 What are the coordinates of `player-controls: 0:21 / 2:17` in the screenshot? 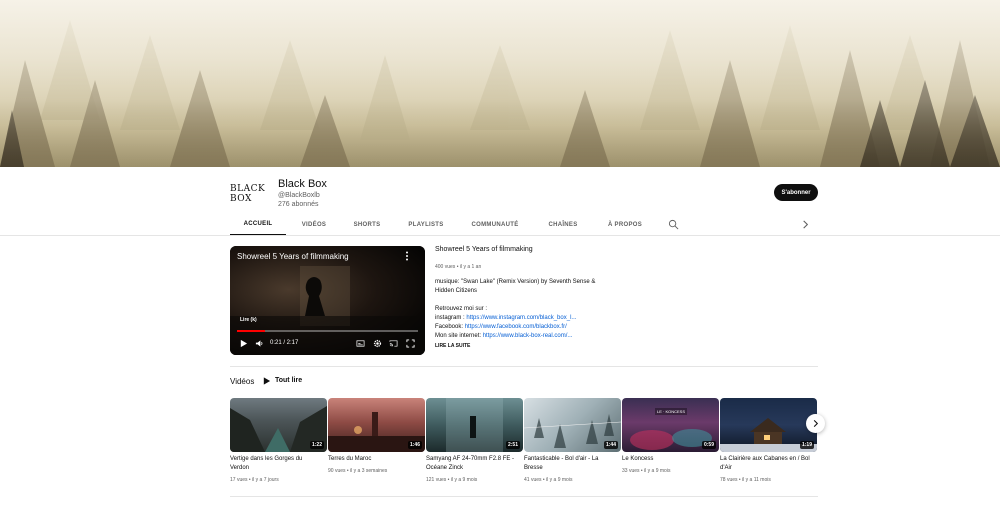 It's located at (327, 343).